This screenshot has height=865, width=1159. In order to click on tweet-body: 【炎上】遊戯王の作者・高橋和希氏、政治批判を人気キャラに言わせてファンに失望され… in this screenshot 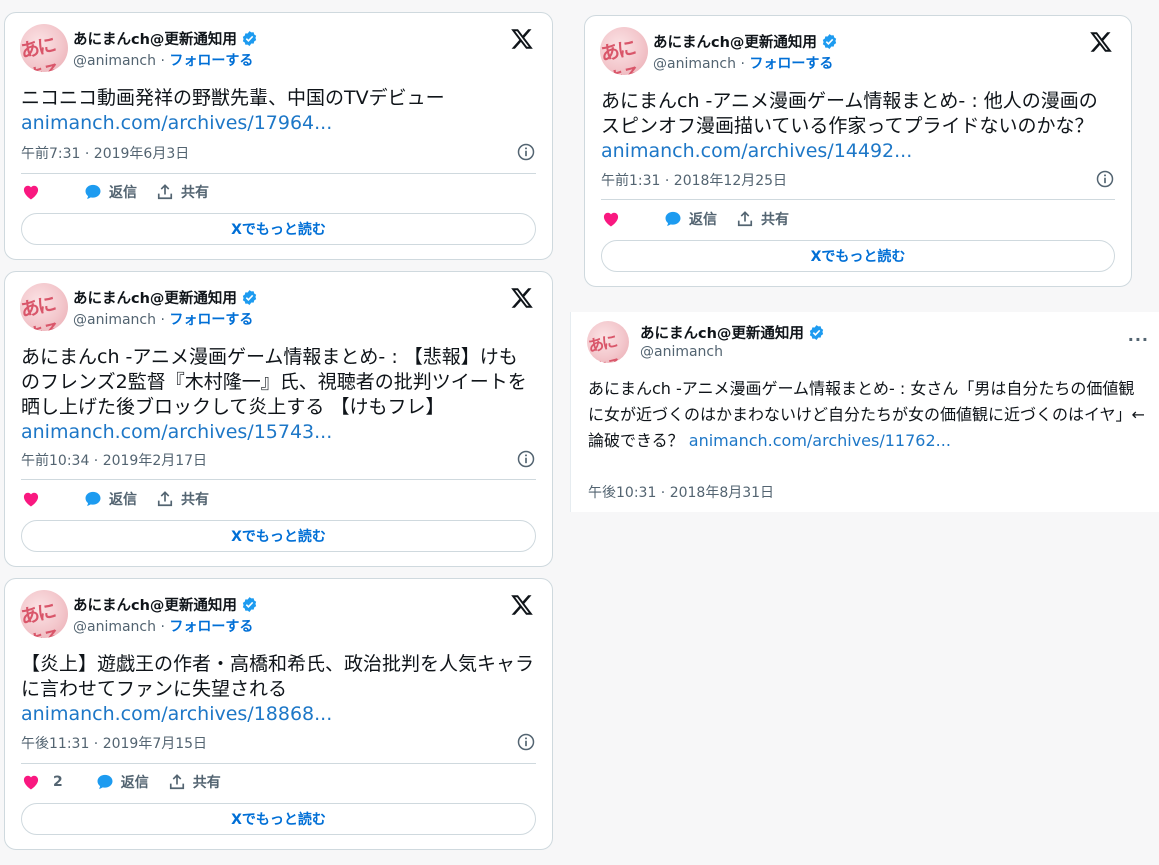, I will do `click(278, 676)`.